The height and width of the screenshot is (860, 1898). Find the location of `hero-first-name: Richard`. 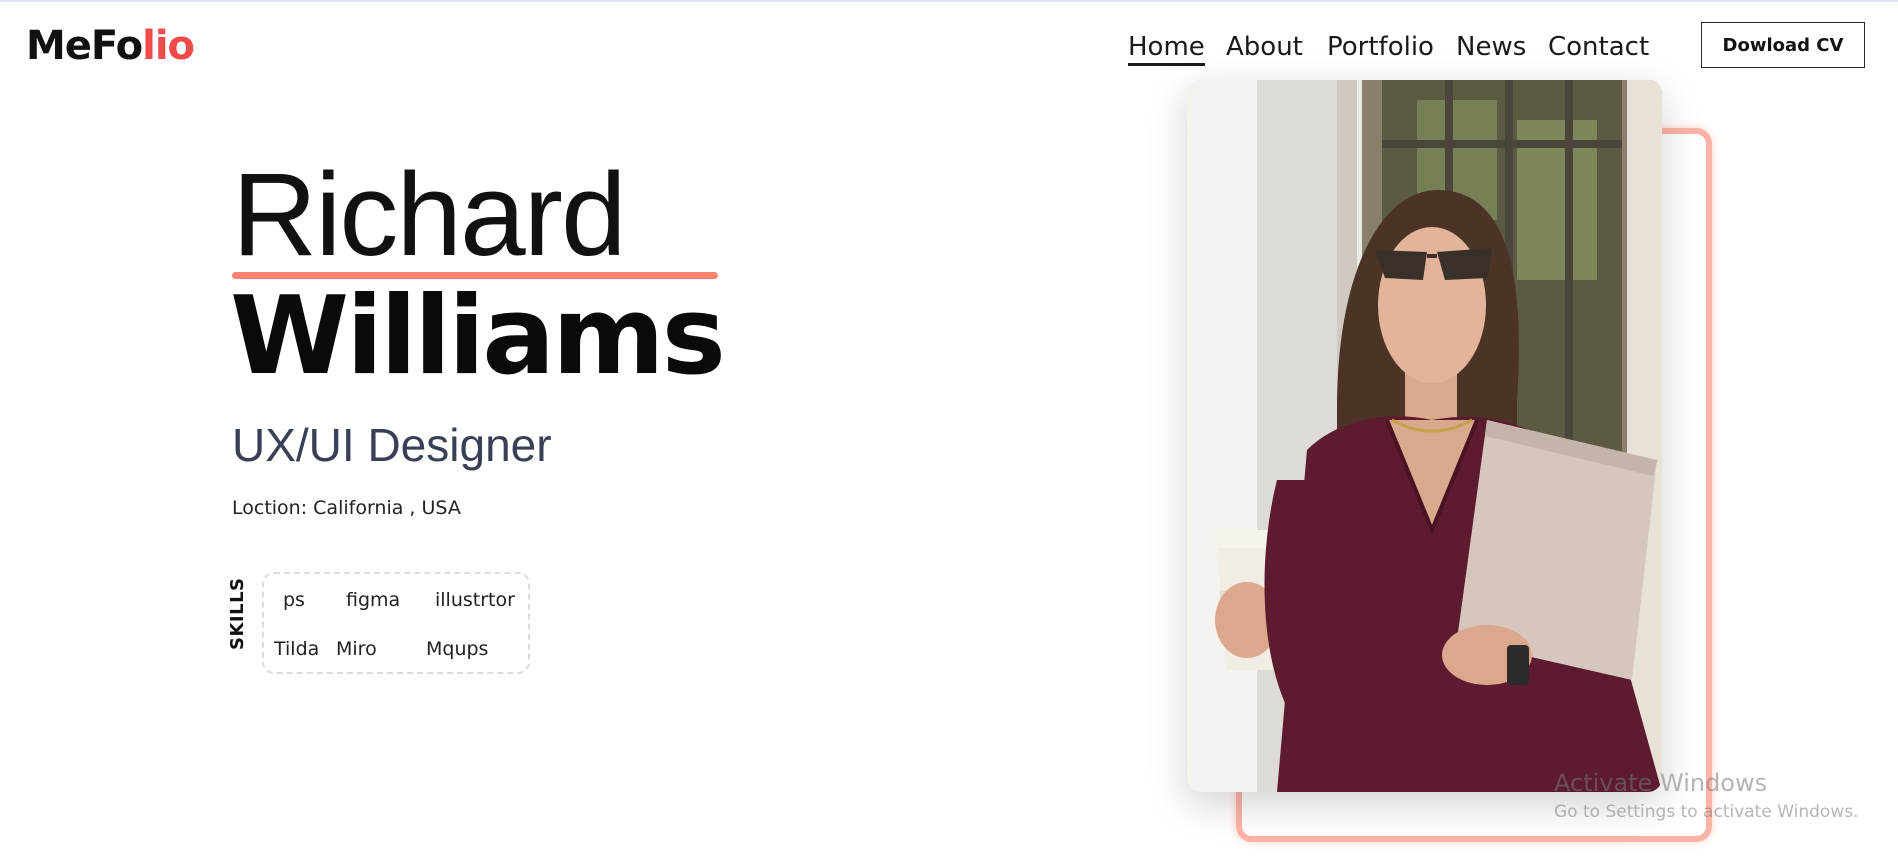

hero-first-name: Richard is located at coordinates (429, 215).